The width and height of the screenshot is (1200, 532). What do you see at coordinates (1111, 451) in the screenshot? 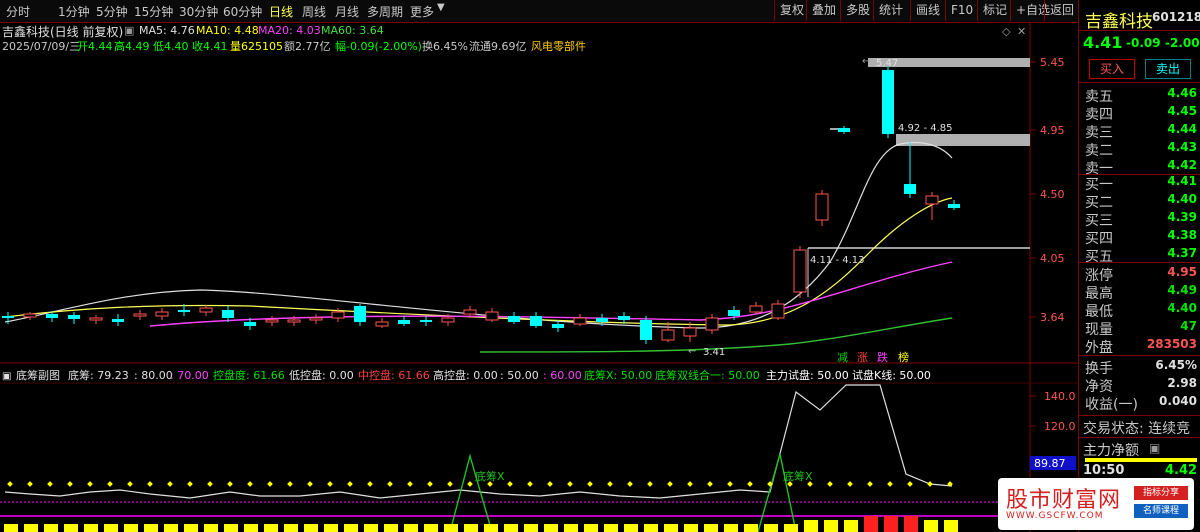
I see `net-flow-label: 主力净额` at bounding box center [1111, 451].